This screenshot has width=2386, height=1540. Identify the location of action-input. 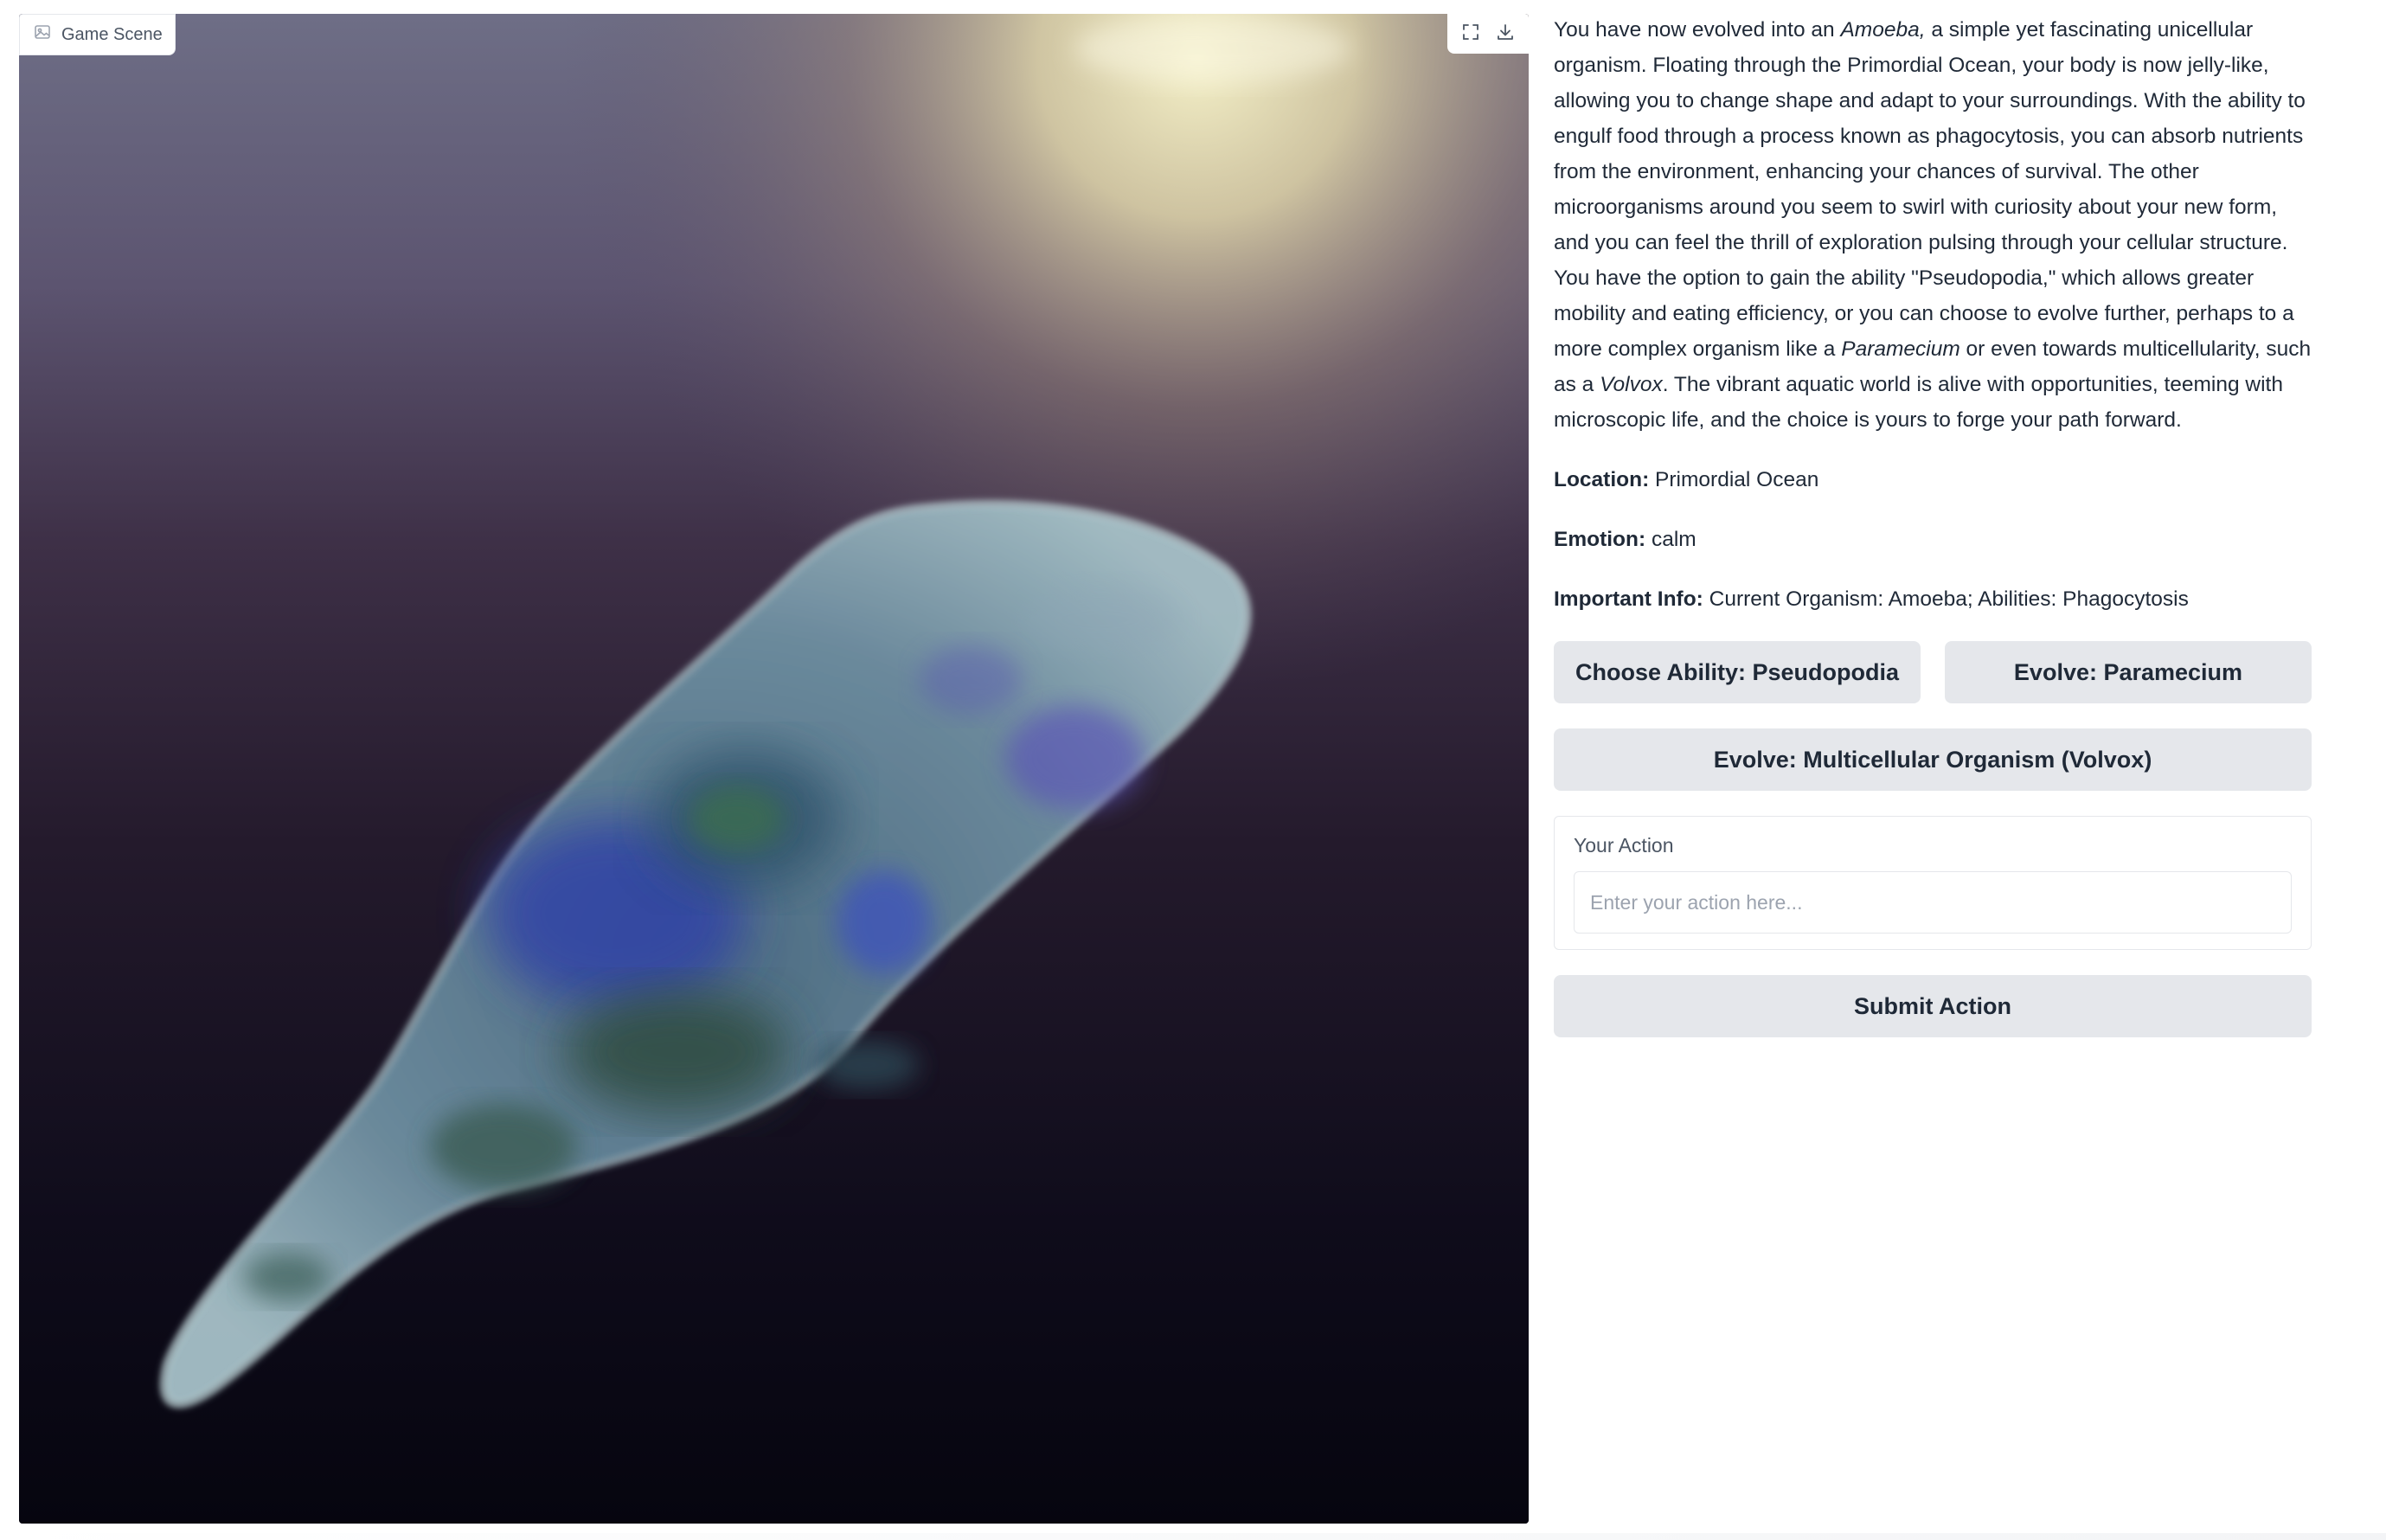
(1933, 902).